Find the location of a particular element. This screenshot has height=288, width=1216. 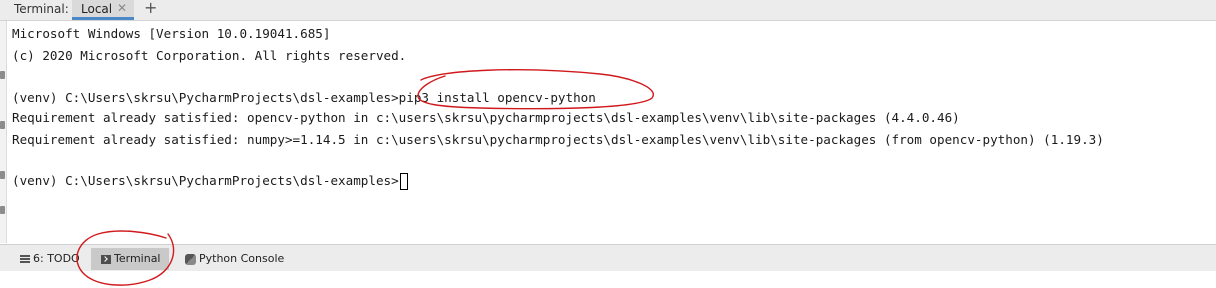

todo-label: 6: TODO is located at coordinates (56, 258).